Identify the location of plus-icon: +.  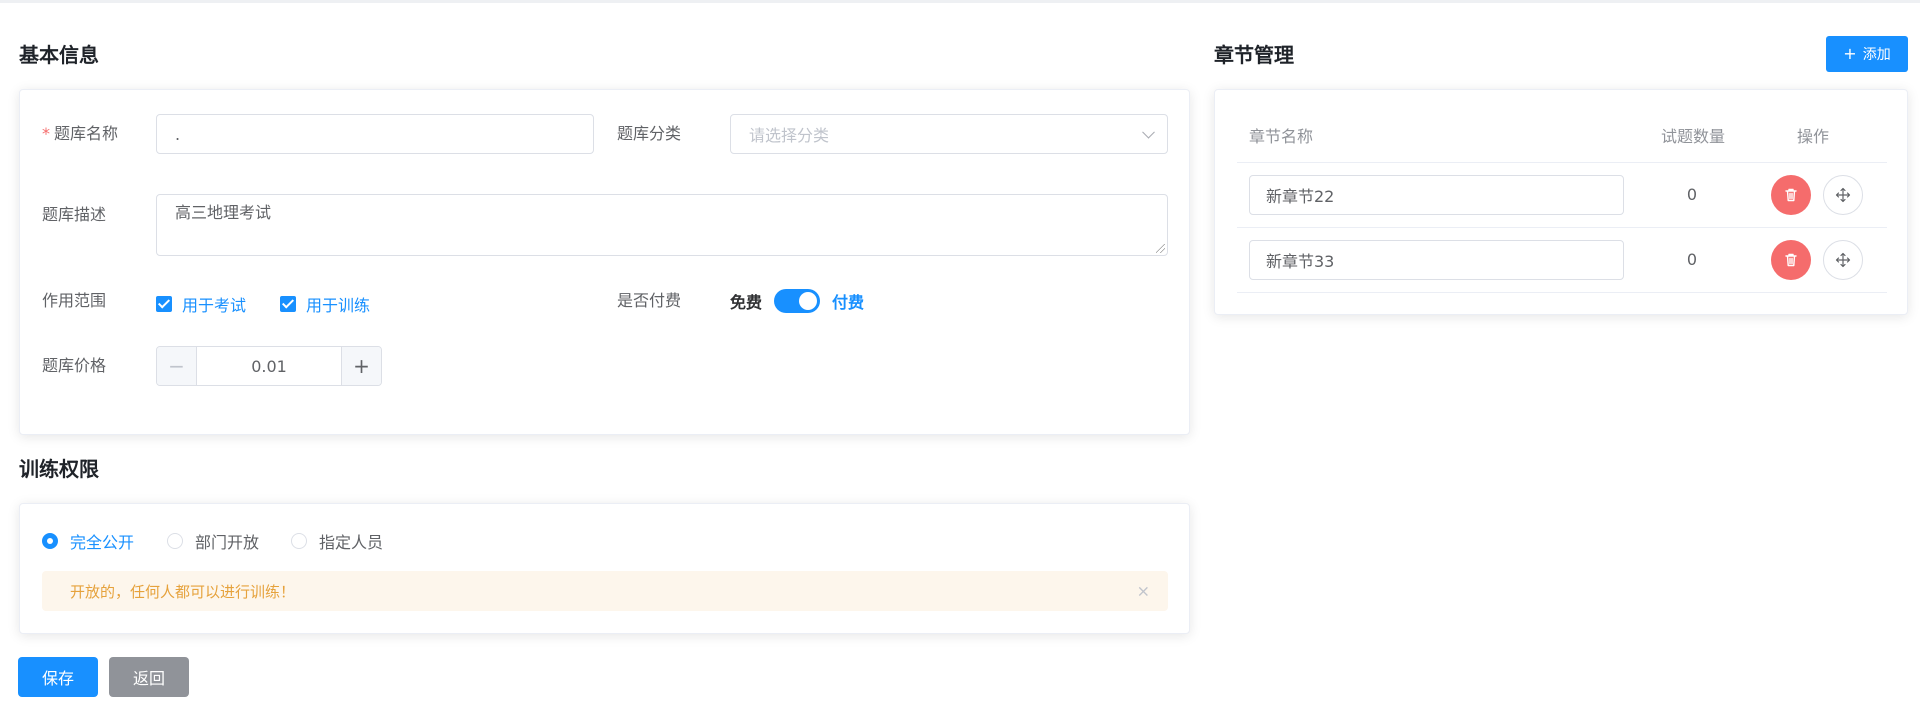
(1850, 53).